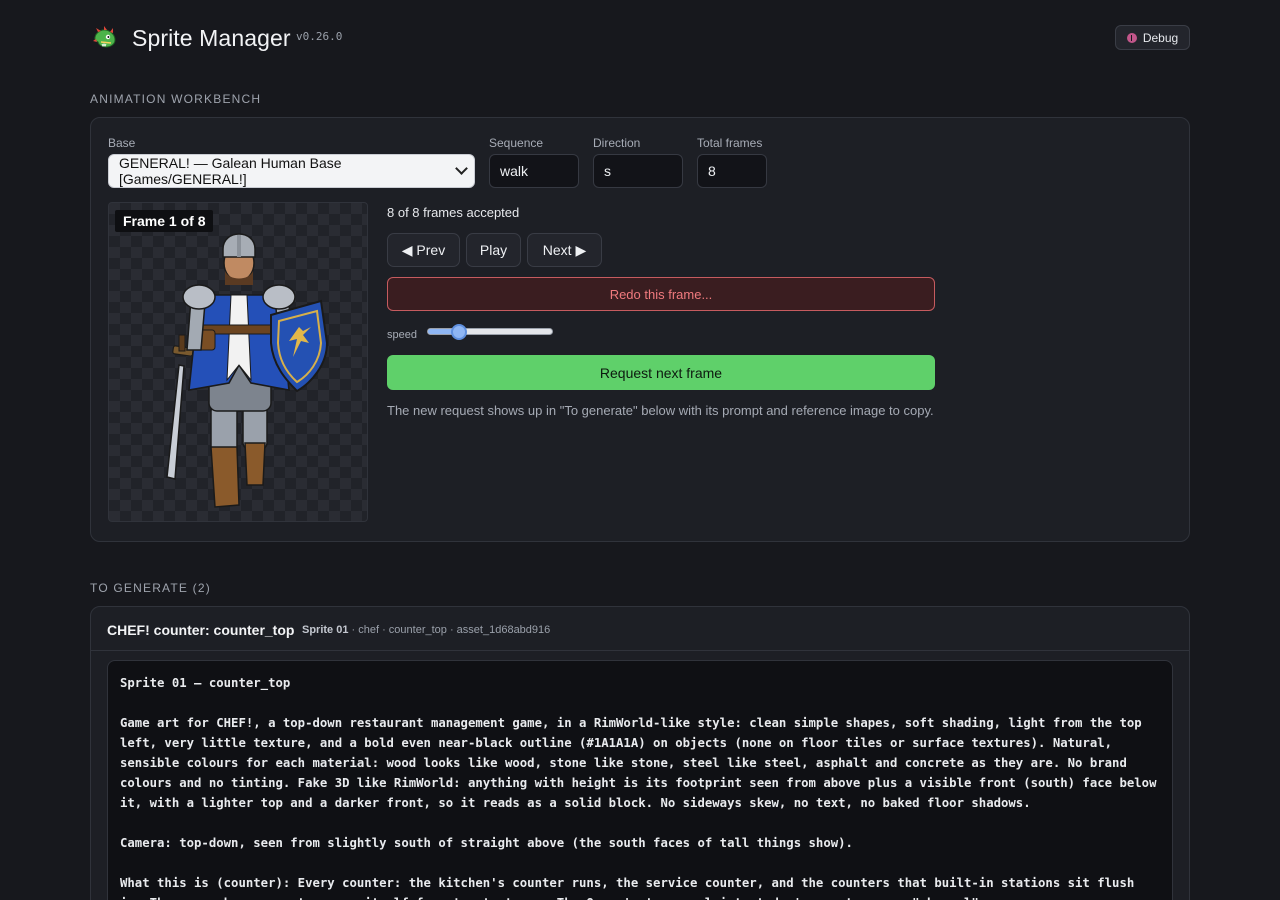  What do you see at coordinates (607, 171) in the screenshot?
I see `direction-value: s` at bounding box center [607, 171].